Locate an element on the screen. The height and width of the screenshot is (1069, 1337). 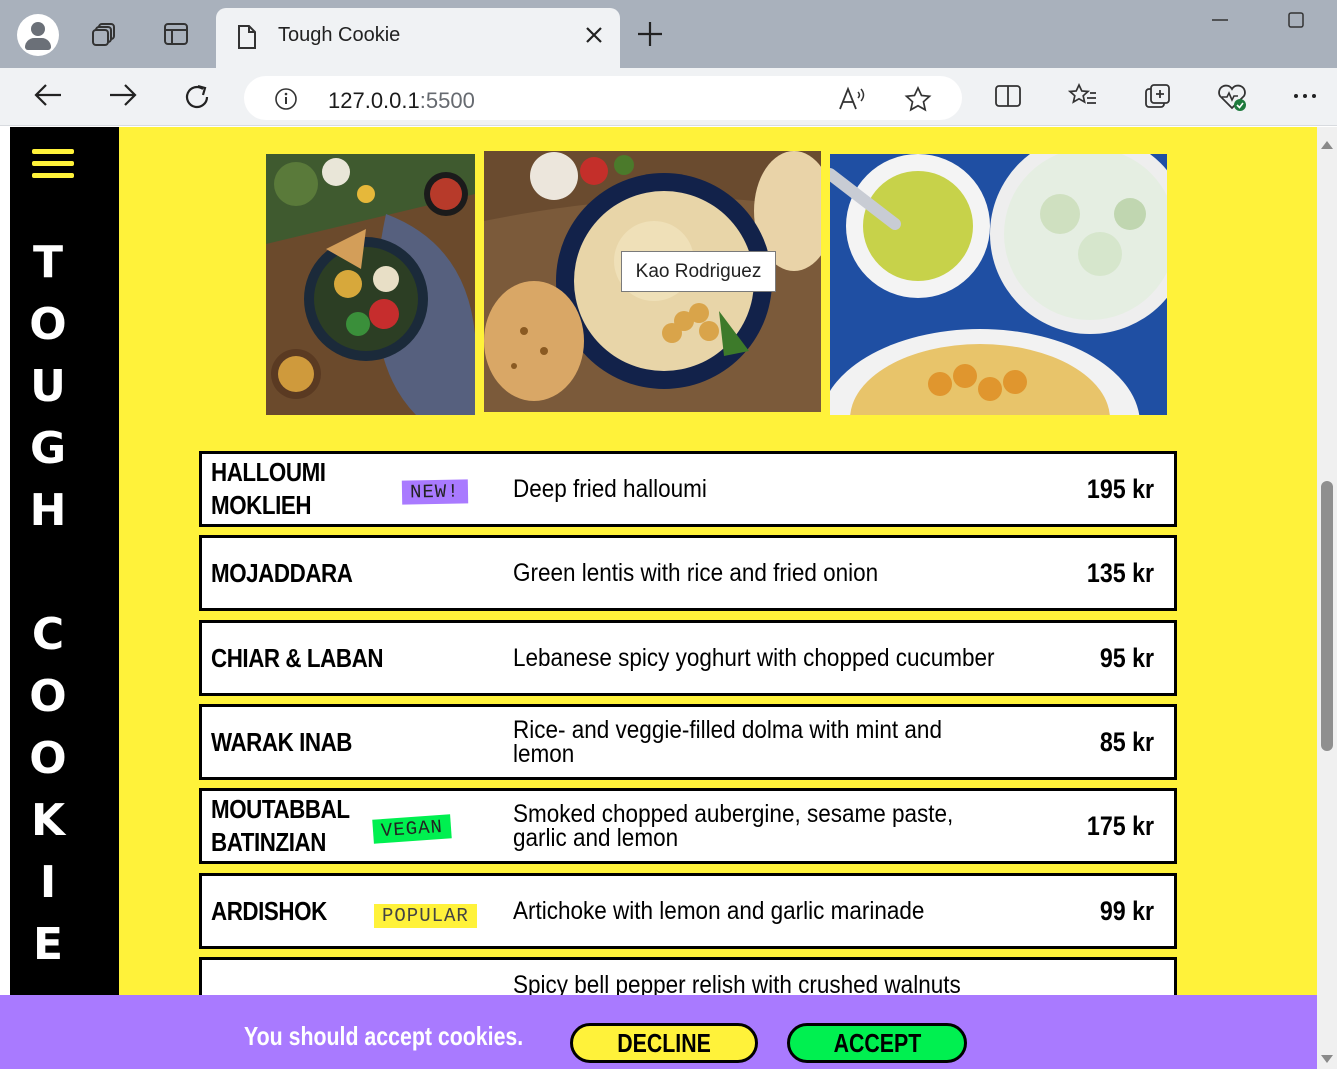
accept-cookies-button: ACCEPT is located at coordinates (877, 1043).